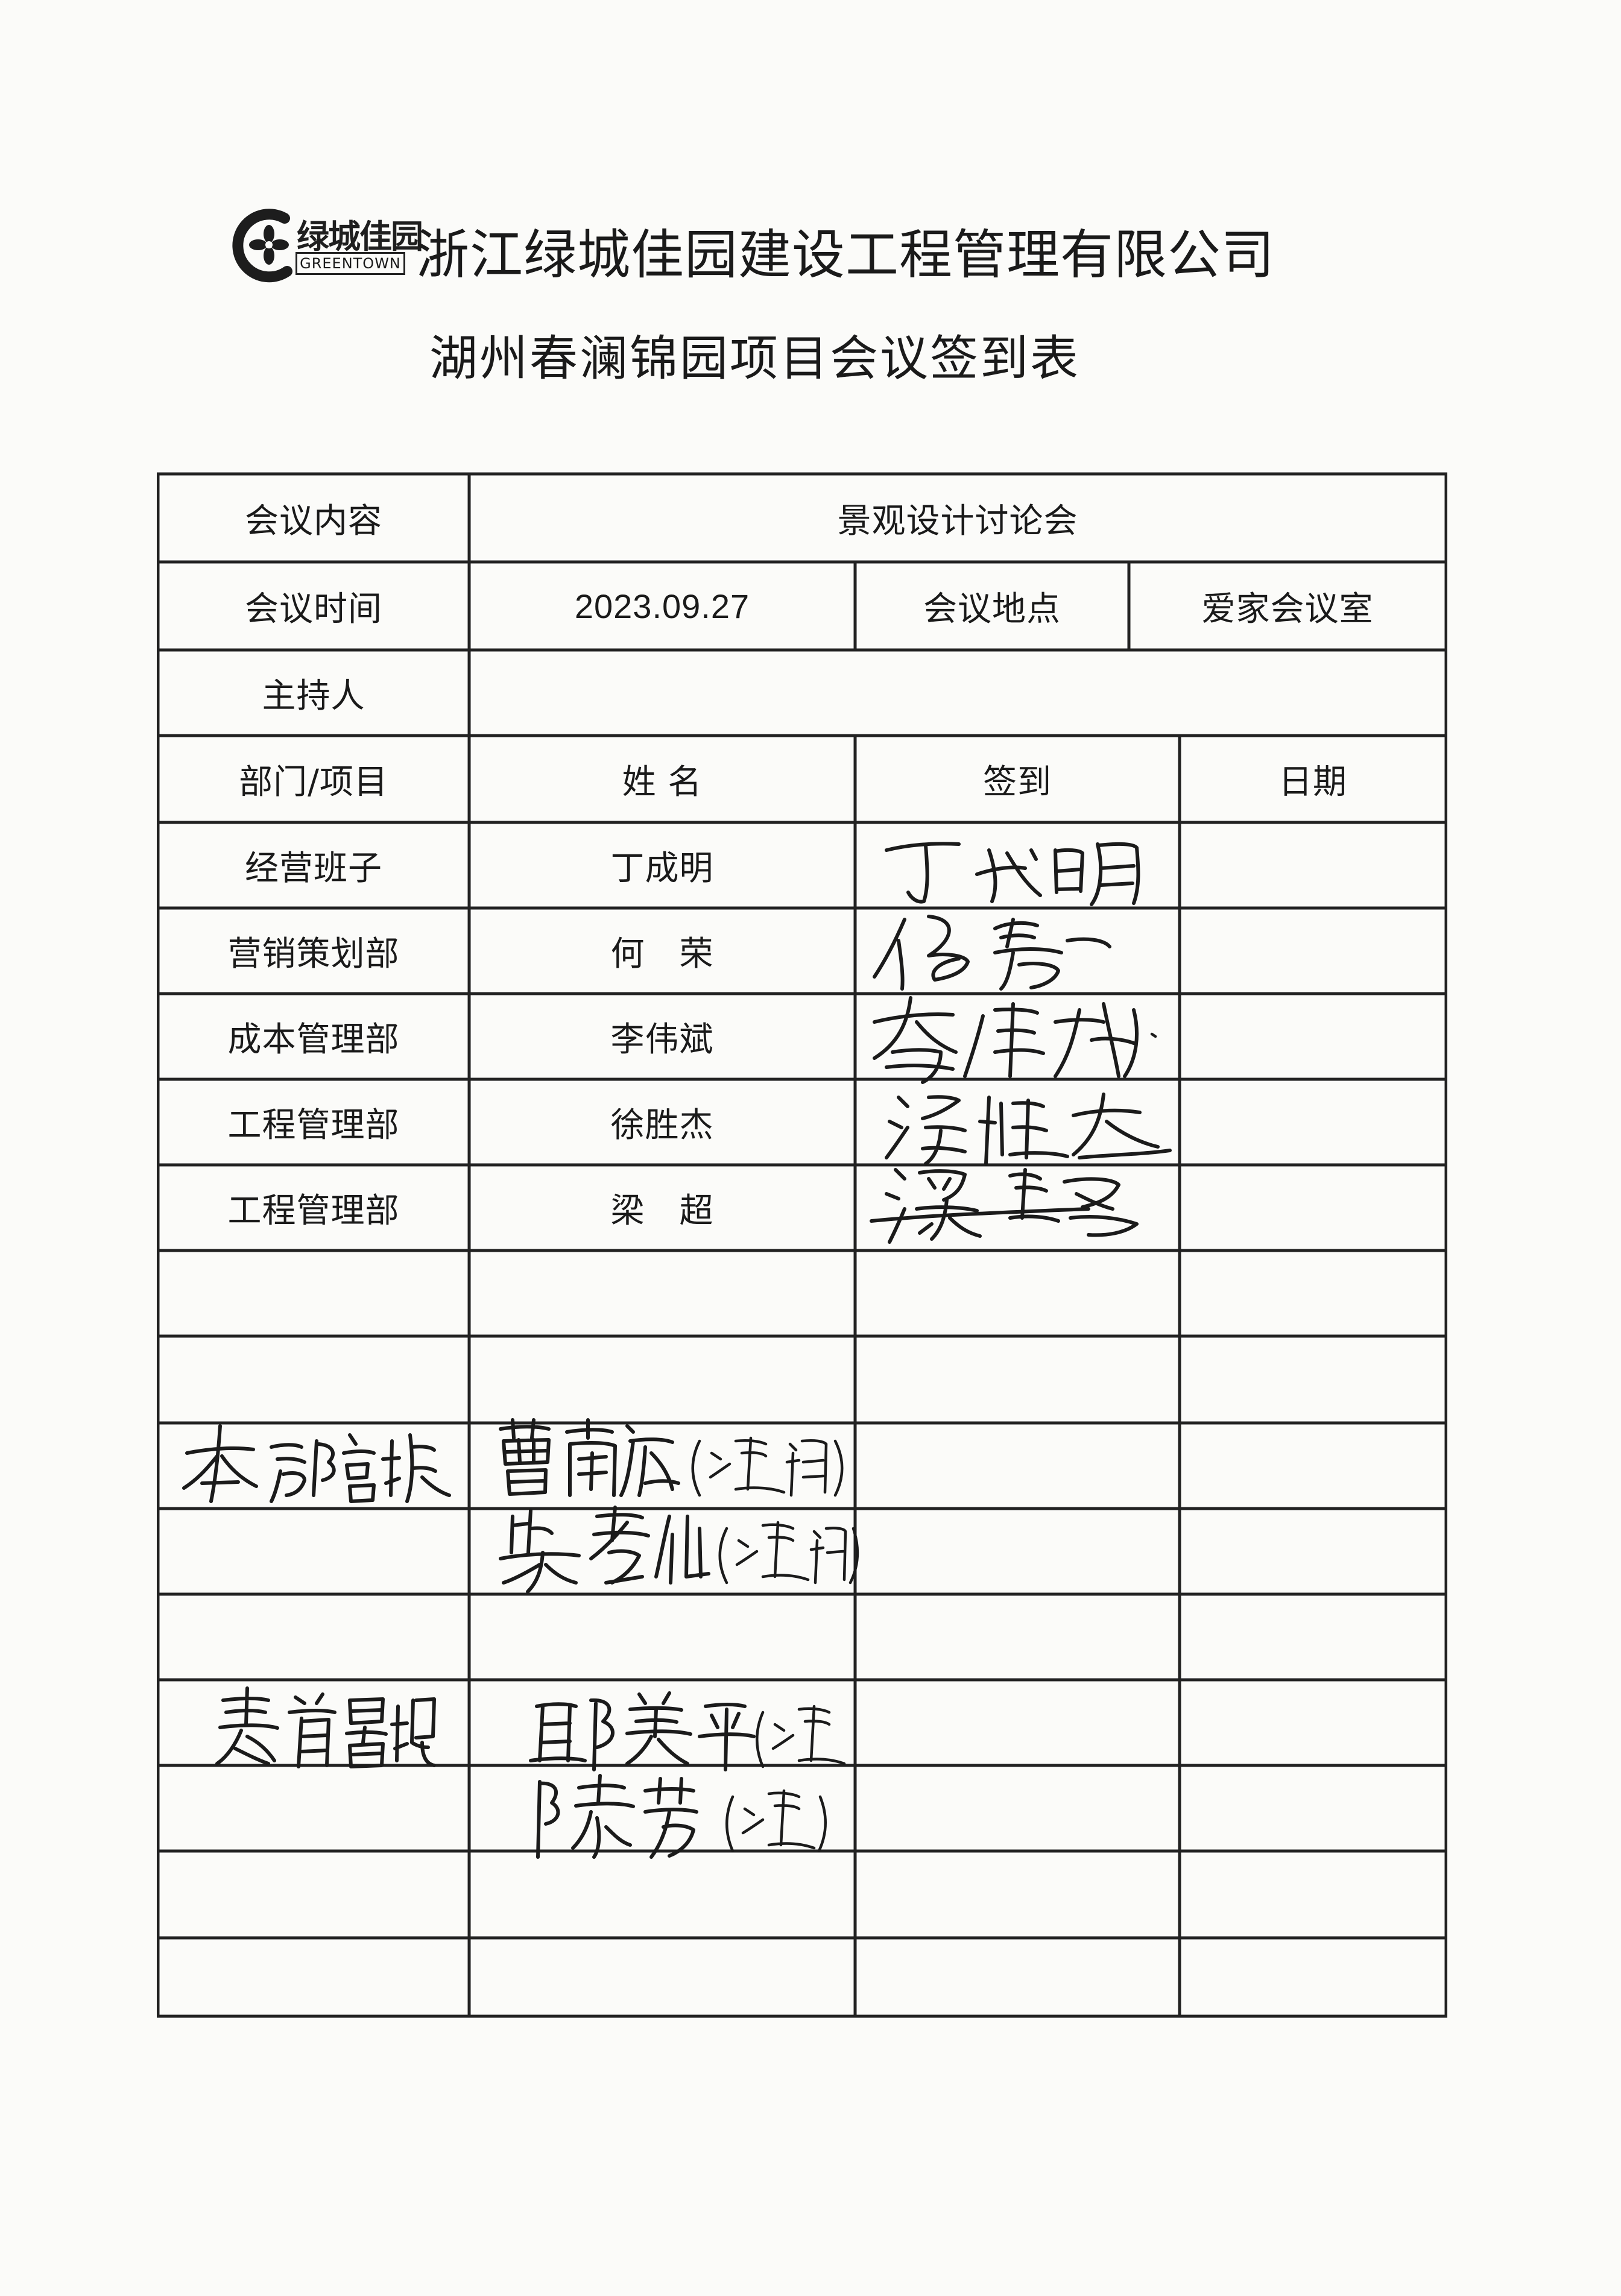  Describe the element at coordinates (313, 696) in the screenshot. I see `host-label: 主持人` at that location.